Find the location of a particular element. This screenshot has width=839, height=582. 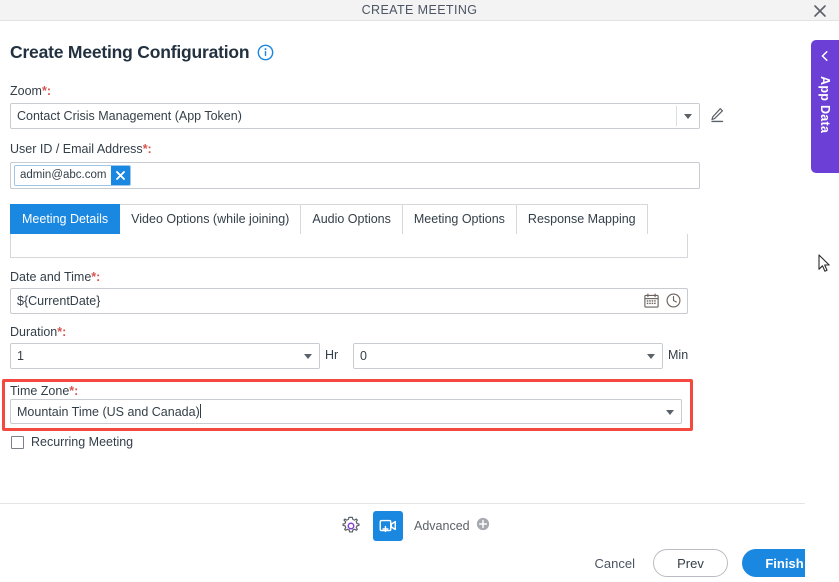

duration-hours-value: 1 is located at coordinates (20, 356).